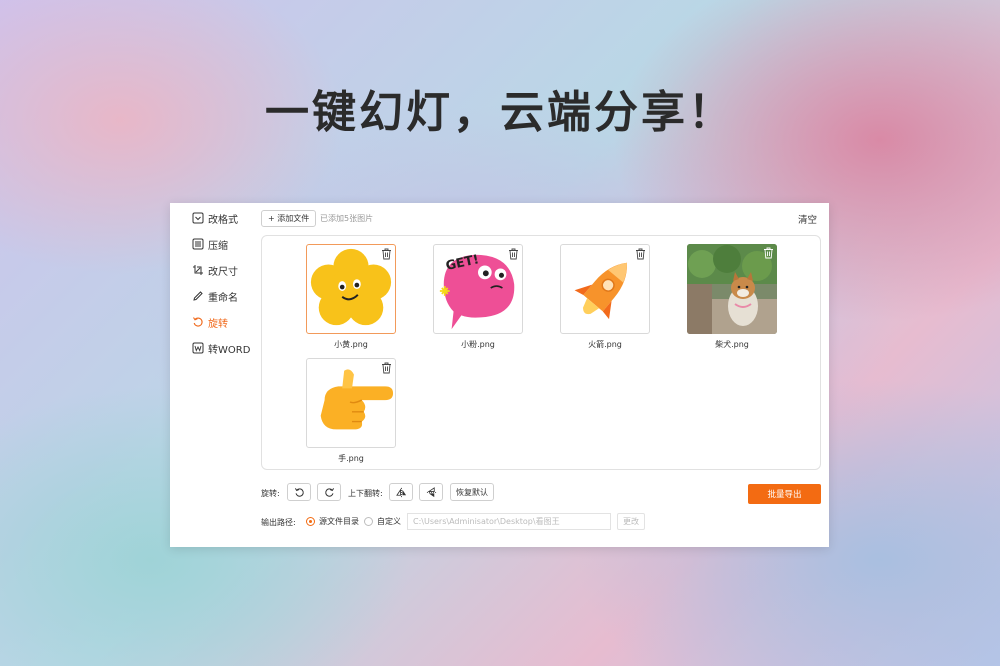  Describe the element at coordinates (214, 375) in the screenshot. I see `sidebar: 改格式 压缩 改尺寸 重命名 旋转 转WORD` at that location.